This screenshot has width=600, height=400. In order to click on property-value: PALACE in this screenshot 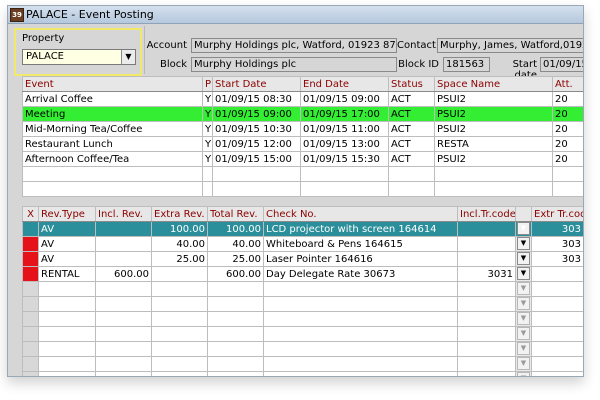, I will do `click(45, 56)`.